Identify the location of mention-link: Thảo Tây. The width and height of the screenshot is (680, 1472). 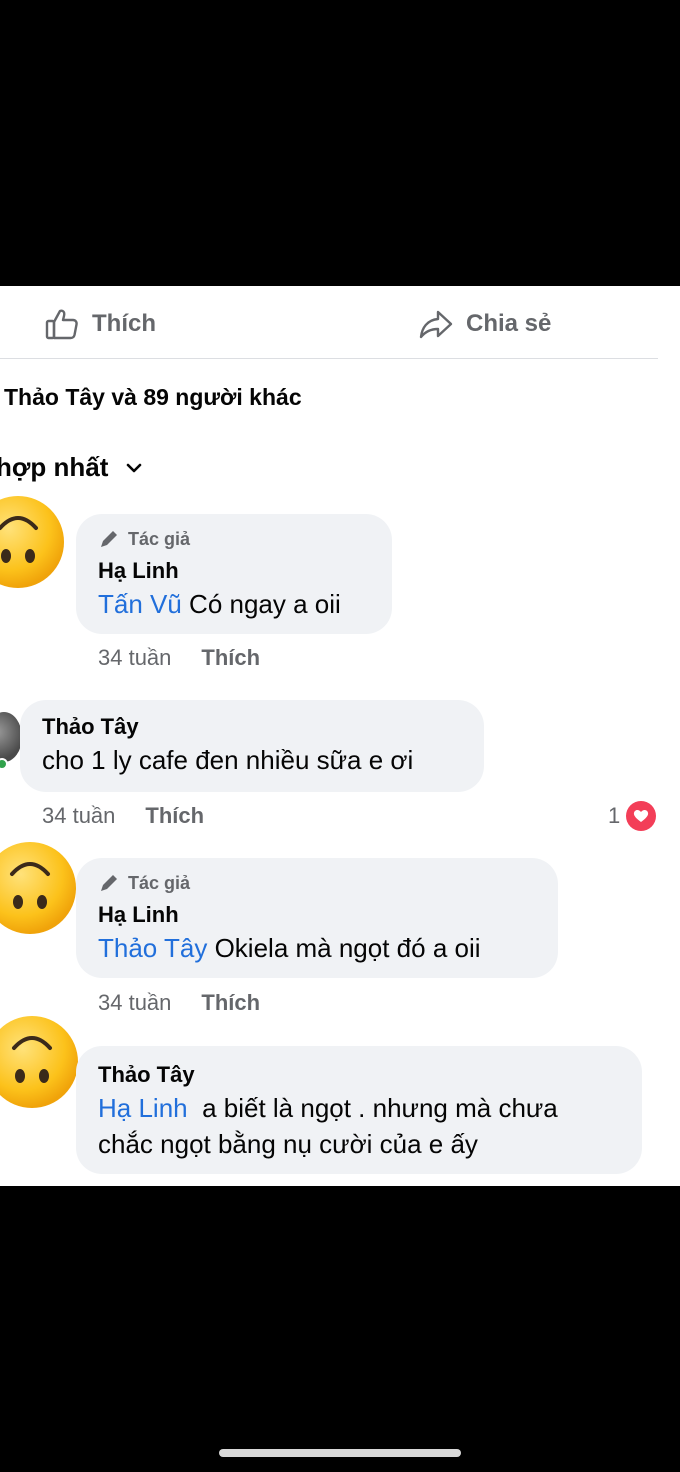
(152, 948).